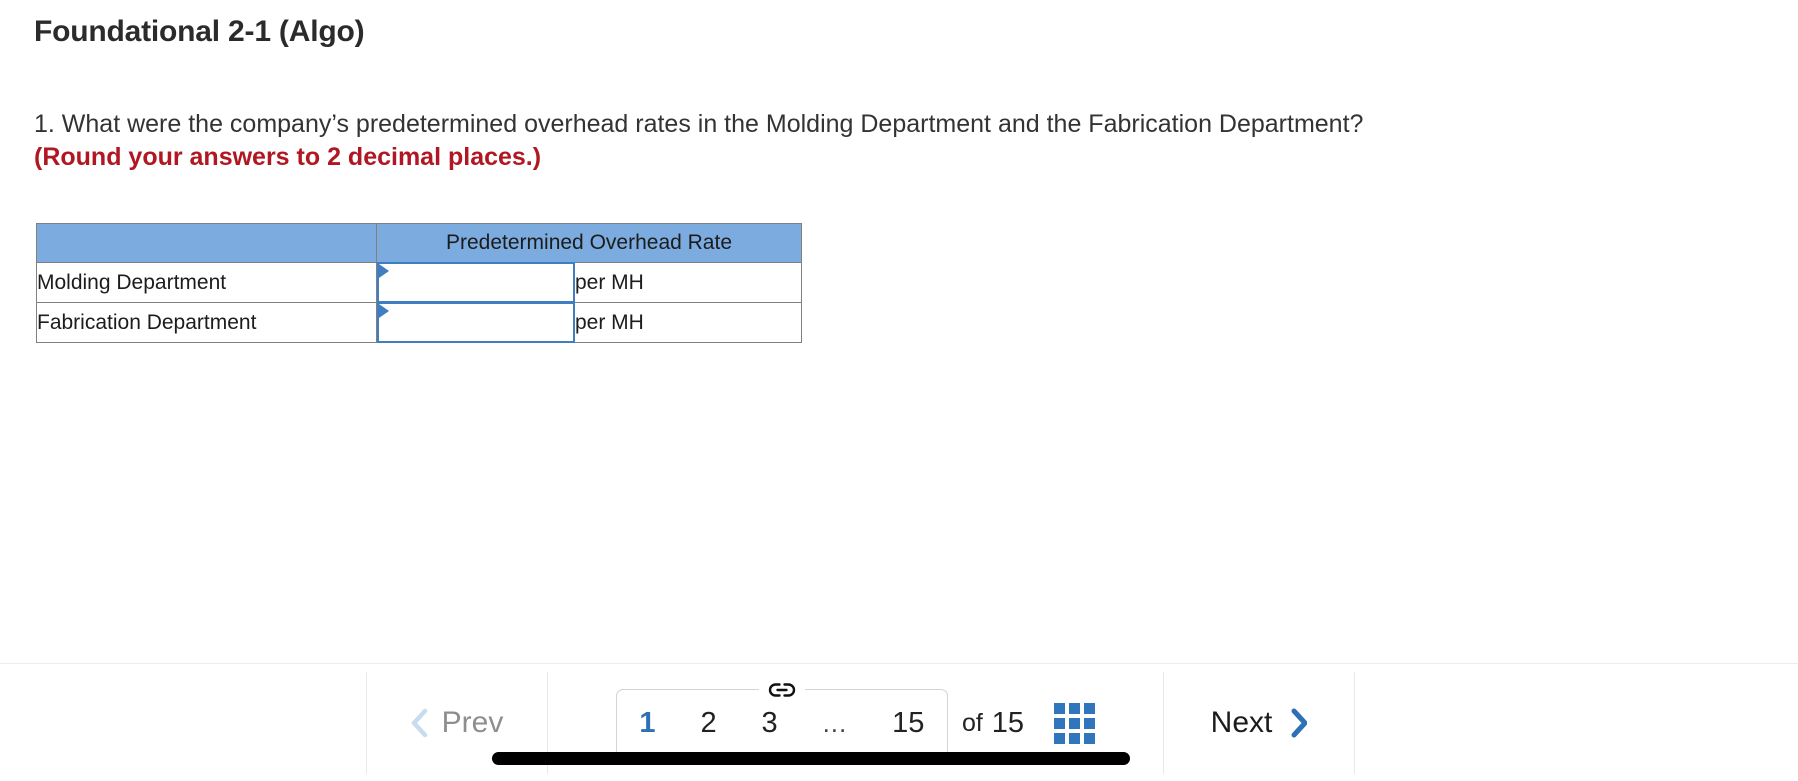 The image size is (1798, 781). I want to click on link-icon-notch, so click(781, 690).